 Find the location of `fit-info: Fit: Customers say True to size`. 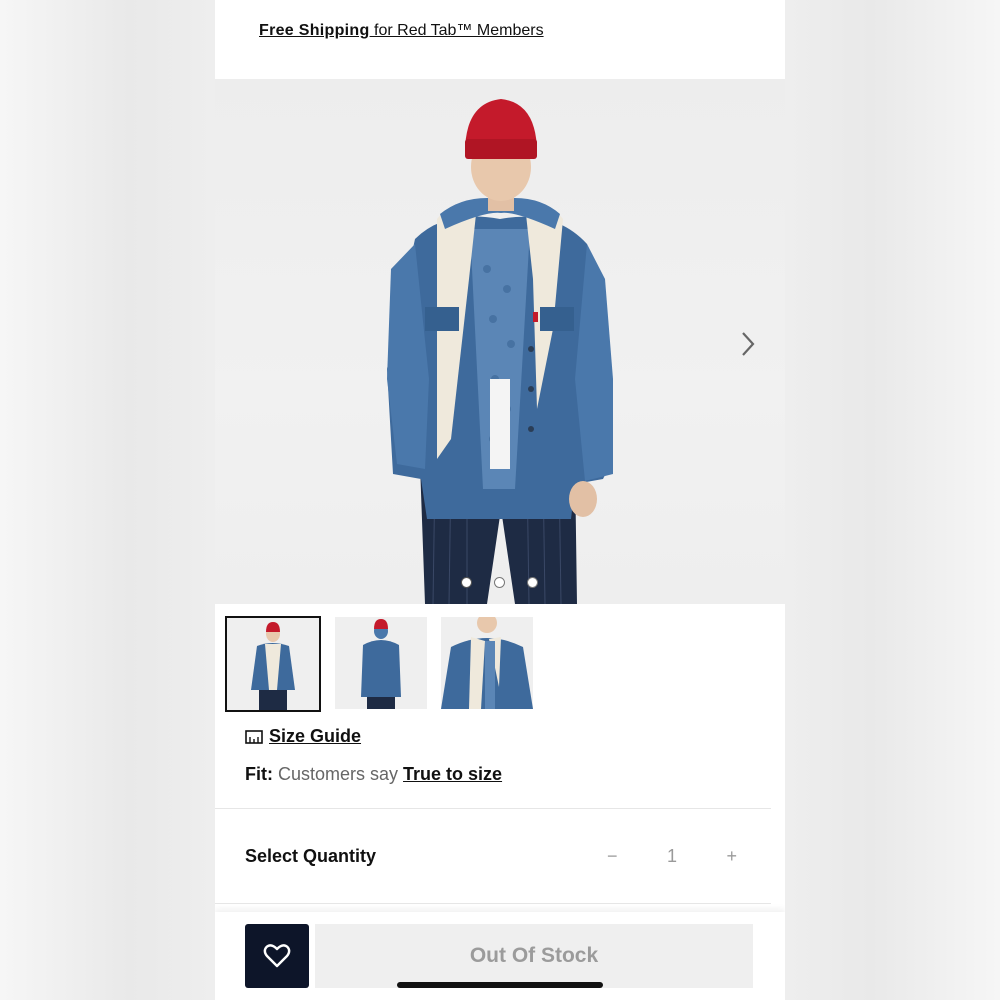

fit-info: Fit: Customers say True to size is located at coordinates (373, 774).